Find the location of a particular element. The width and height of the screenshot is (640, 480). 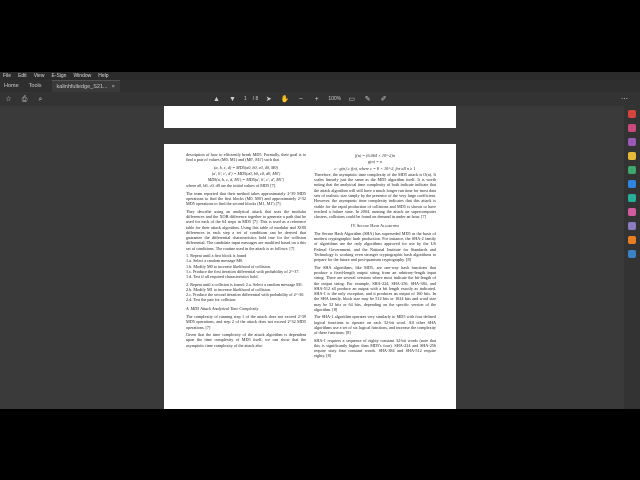

tab-tools: Tools is located at coordinates (35, 86).